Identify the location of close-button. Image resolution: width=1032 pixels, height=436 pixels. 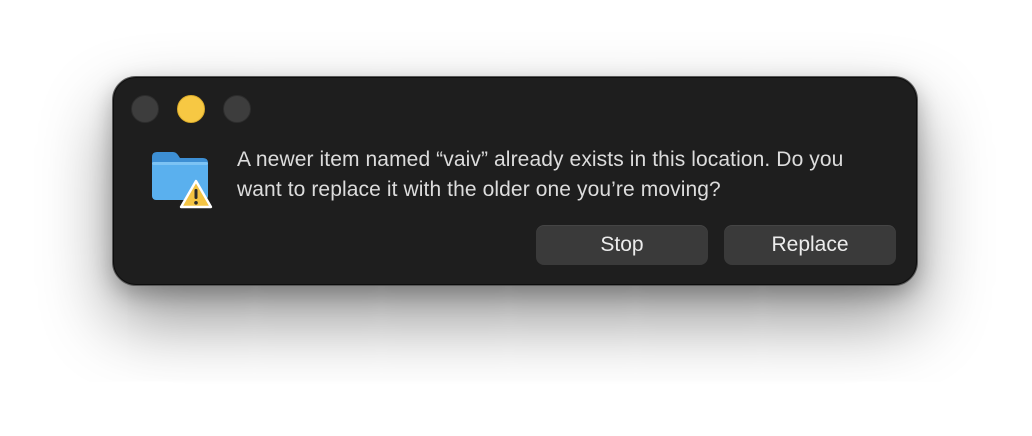
(145, 109).